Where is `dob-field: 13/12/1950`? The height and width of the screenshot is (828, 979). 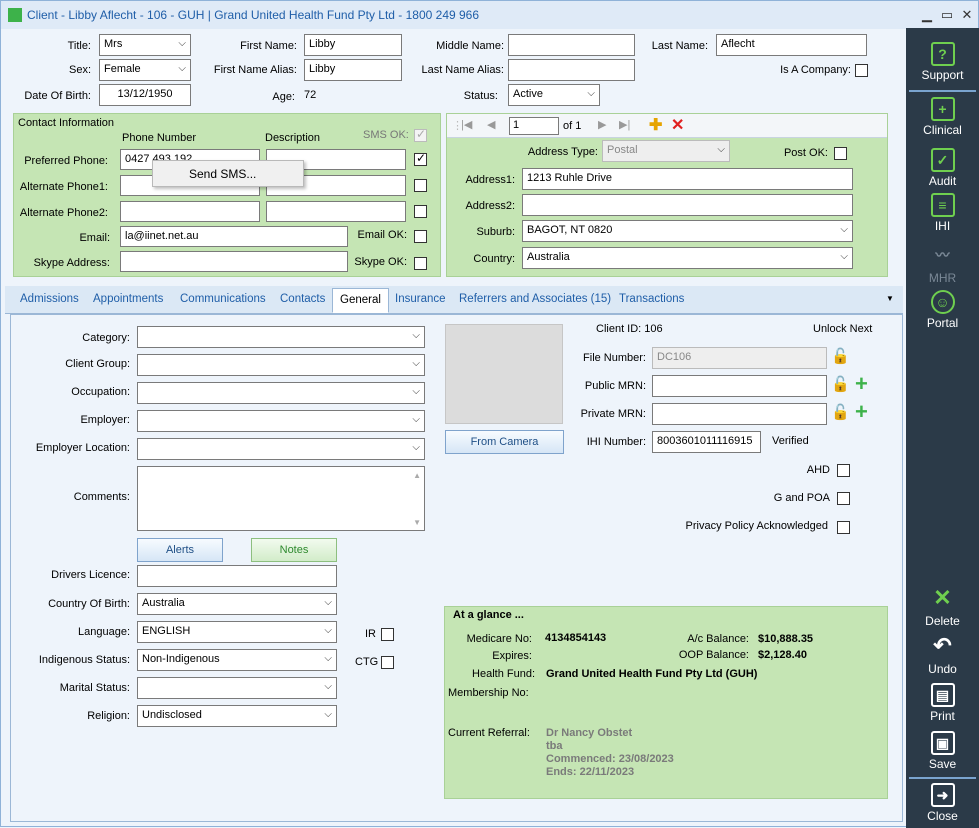 dob-field: 13/12/1950 is located at coordinates (145, 95).